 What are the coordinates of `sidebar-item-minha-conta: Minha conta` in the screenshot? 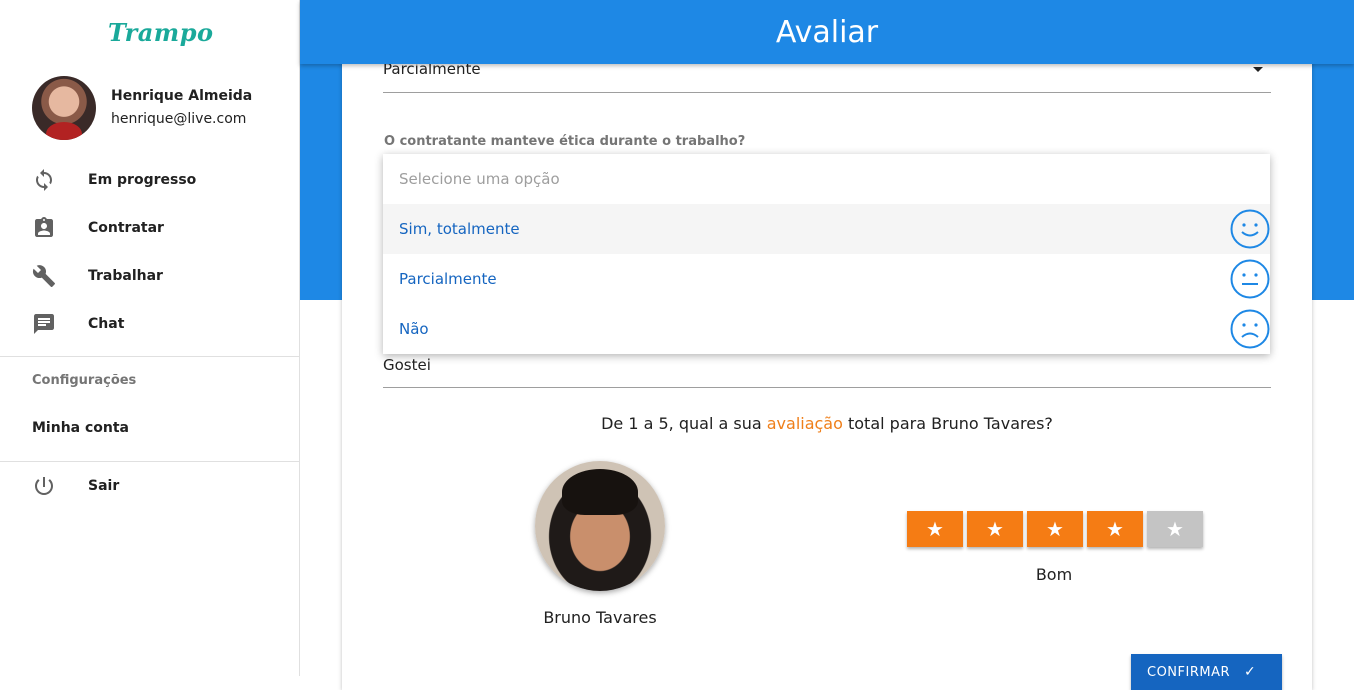 It's located at (80, 428).